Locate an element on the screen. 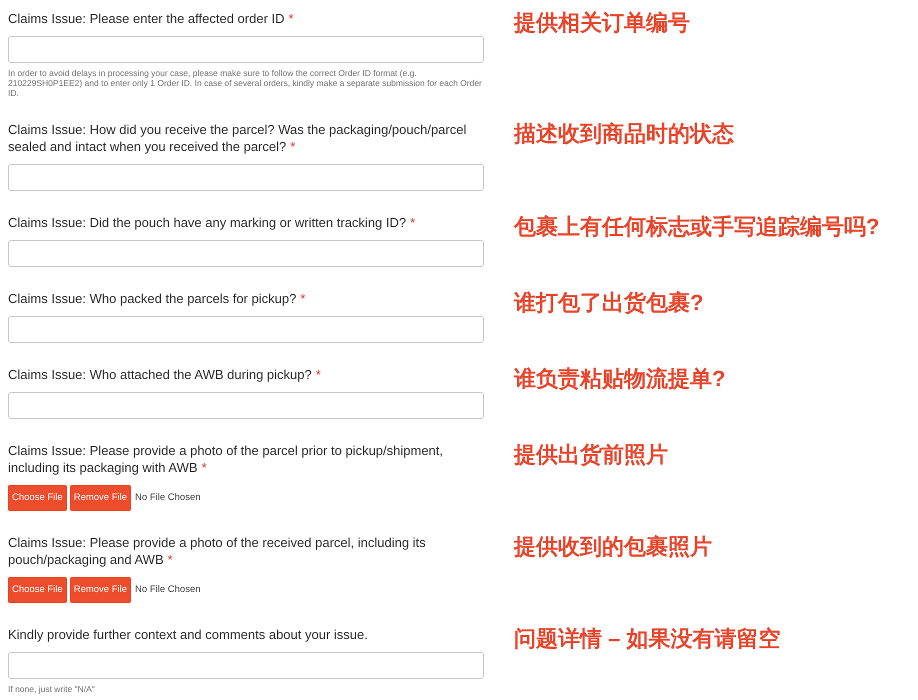 The height and width of the screenshot is (700, 918). help-text: In order to avoid delays in processing your case, please make sure to follow the correct Order ID format (e.g. 210229SH0P1EE2) and to enter only 1 Order ID. In case of several orders, kindly make a separate submission for each Order ID. is located at coordinates (245, 83).